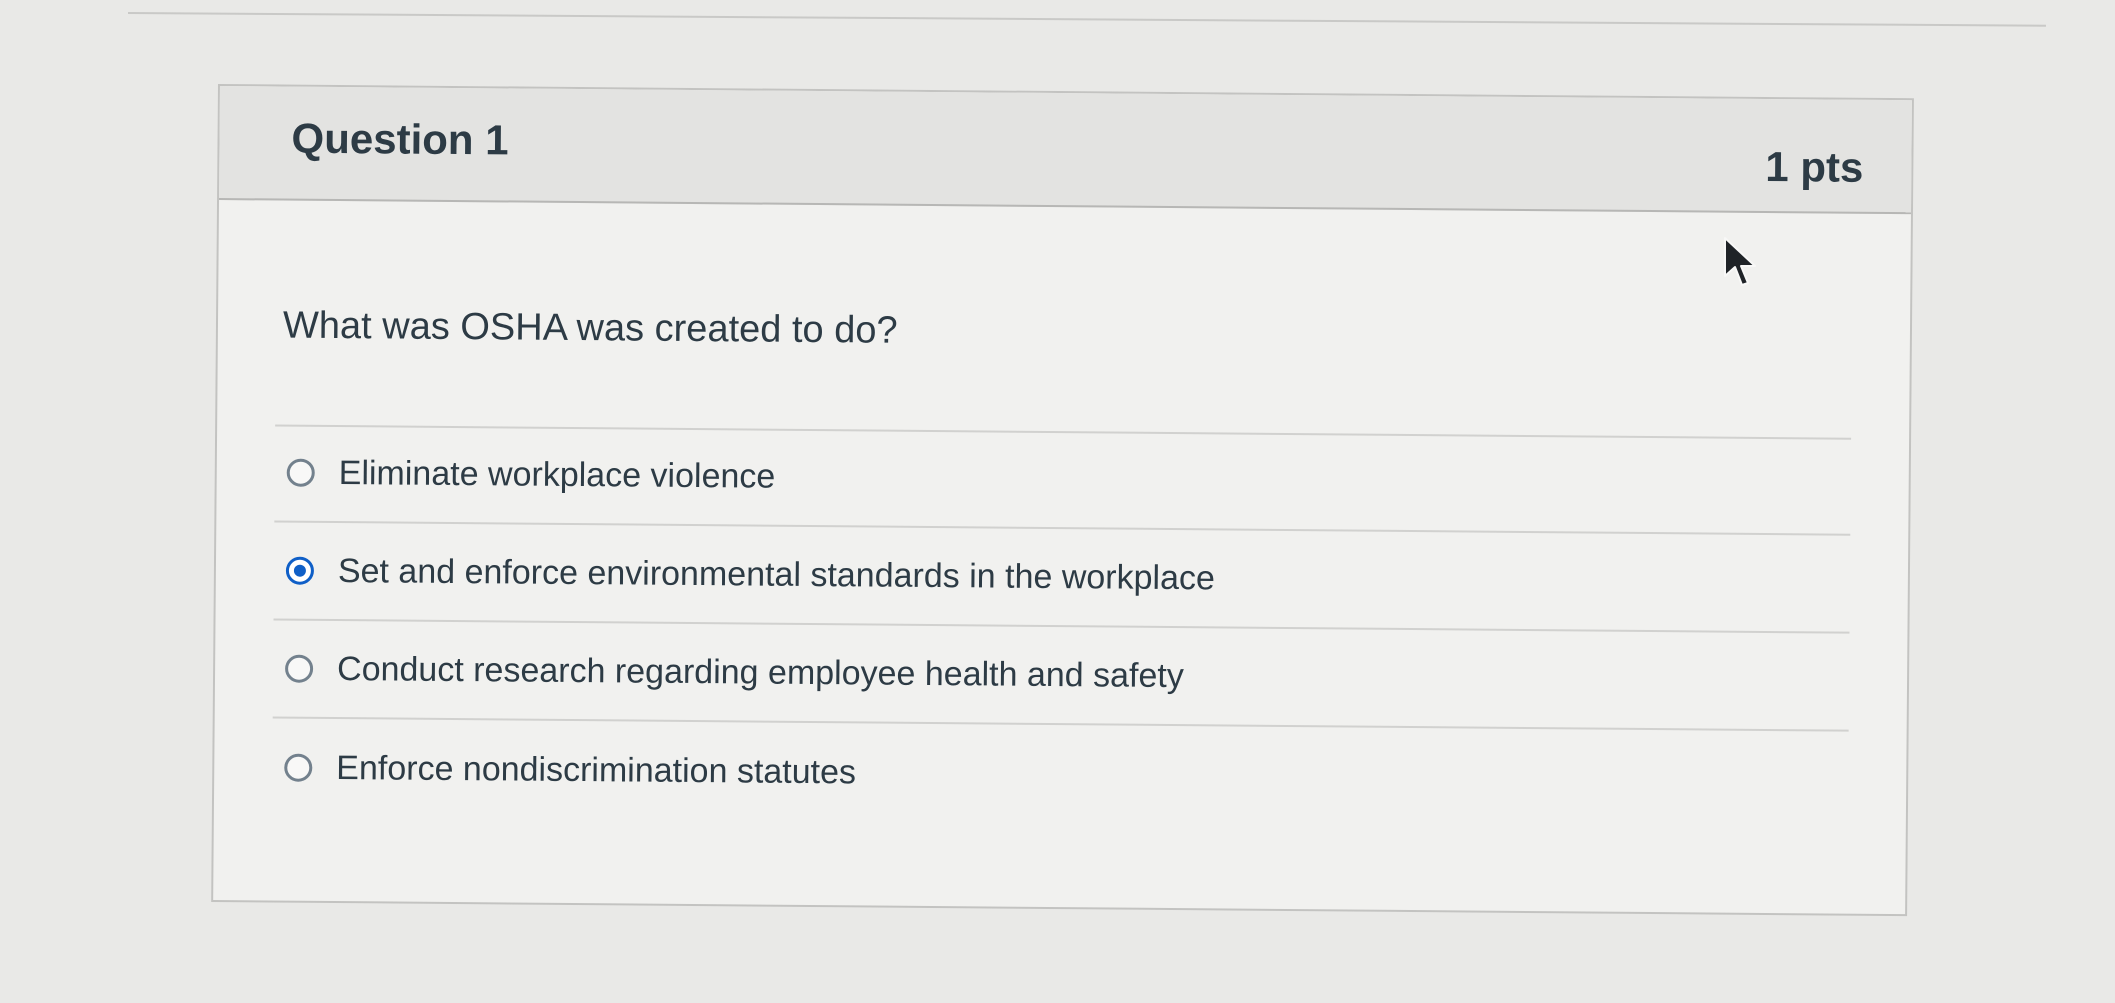 This screenshot has width=2115, height=1003. I want to click on page-divider, so click(1086, 19).